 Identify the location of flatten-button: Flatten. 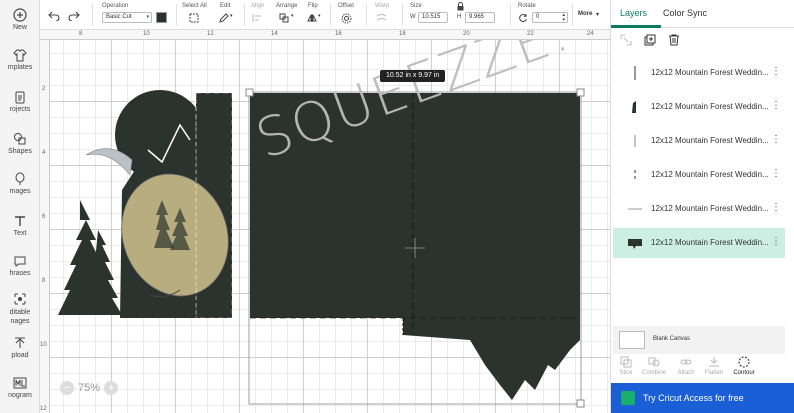
(714, 366).